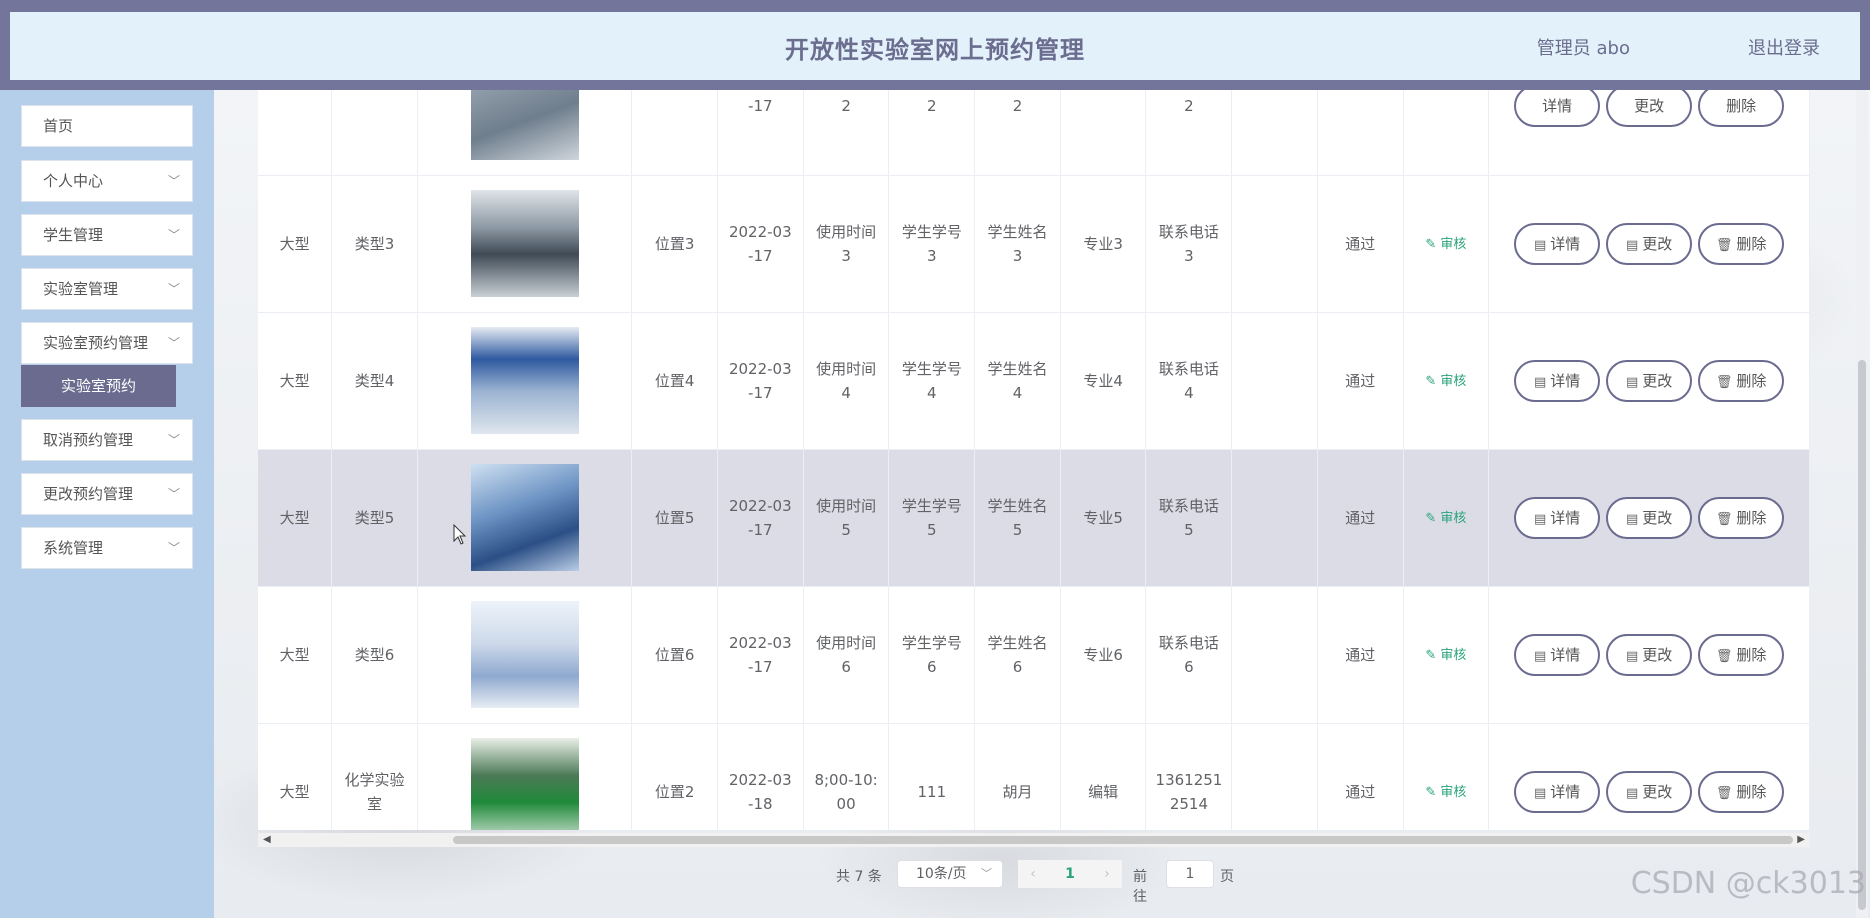 The width and height of the screenshot is (1870, 918). What do you see at coordinates (1103, 776) in the screenshot?
I see `table-cell-major: 编辑` at bounding box center [1103, 776].